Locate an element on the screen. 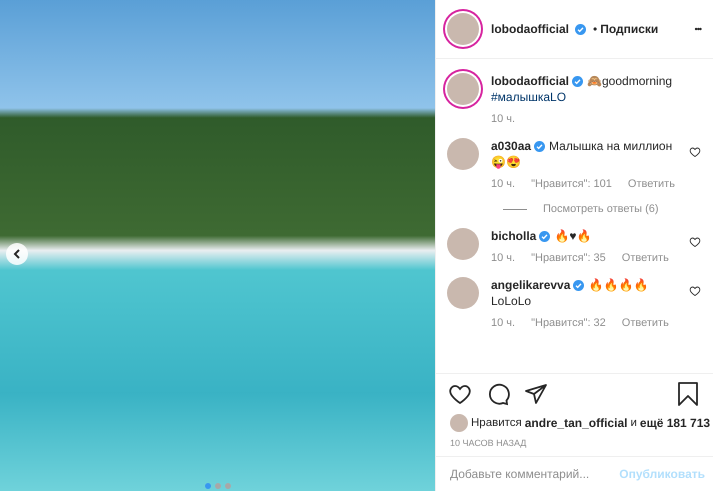 The width and height of the screenshot is (713, 491). hashtag-link: #малышкаLO is located at coordinates (528, 97).